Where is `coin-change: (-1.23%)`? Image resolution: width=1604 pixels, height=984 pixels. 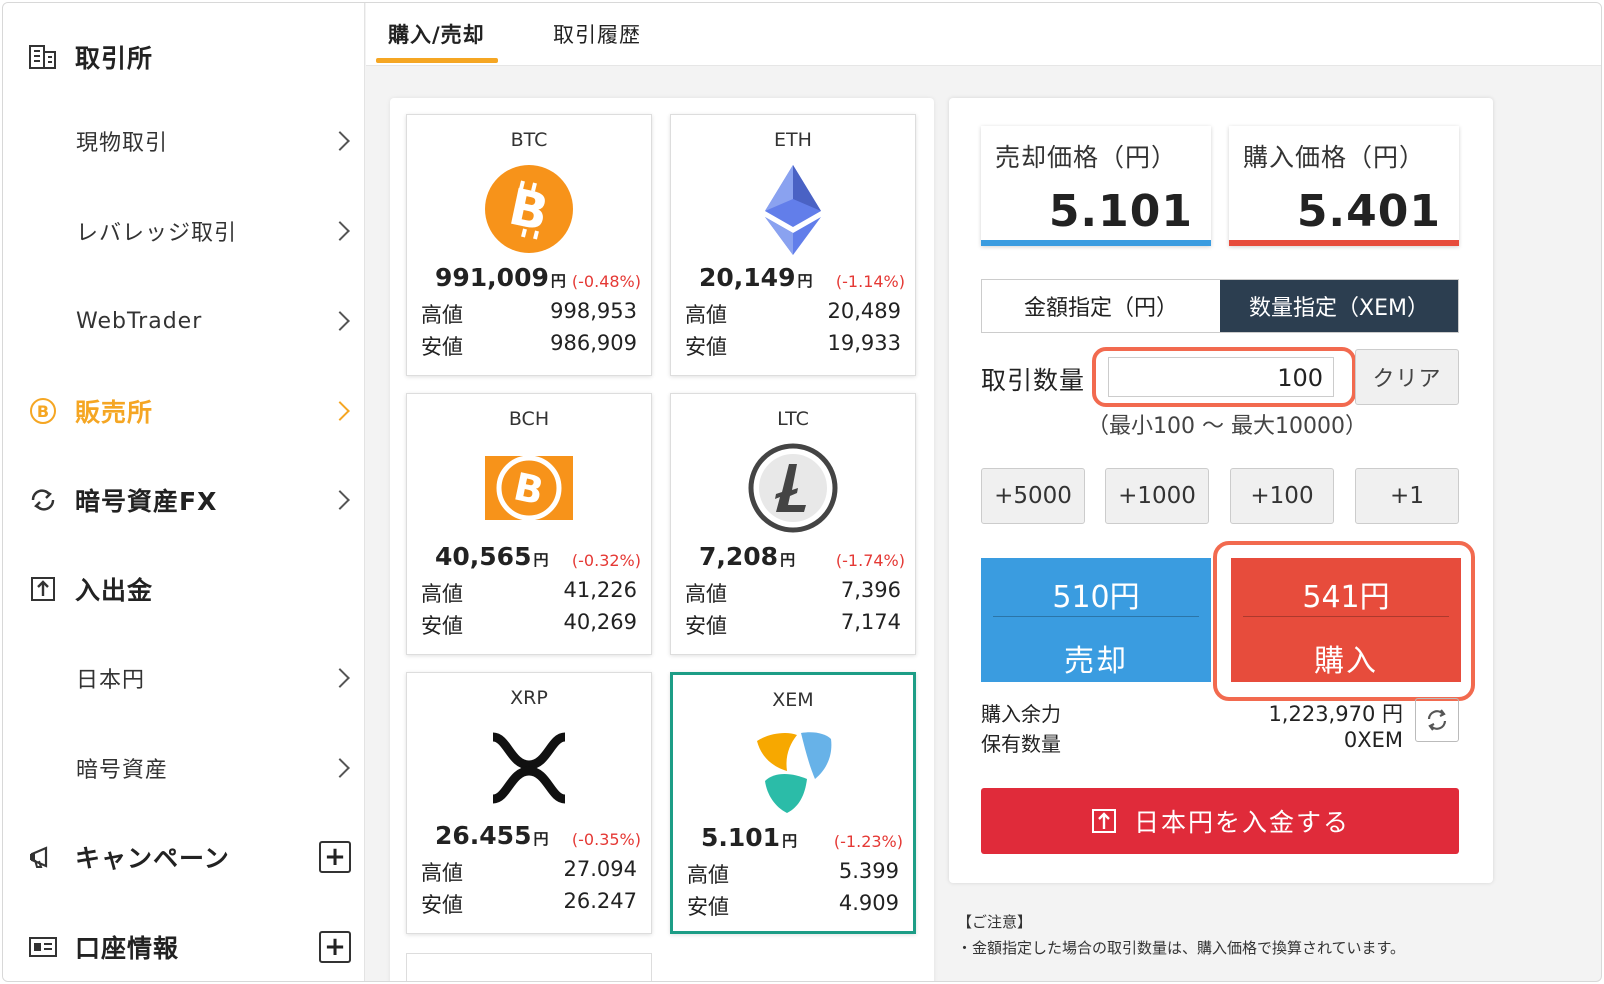
coin-change: (-1.23%) is located at coordinates (868, 841).